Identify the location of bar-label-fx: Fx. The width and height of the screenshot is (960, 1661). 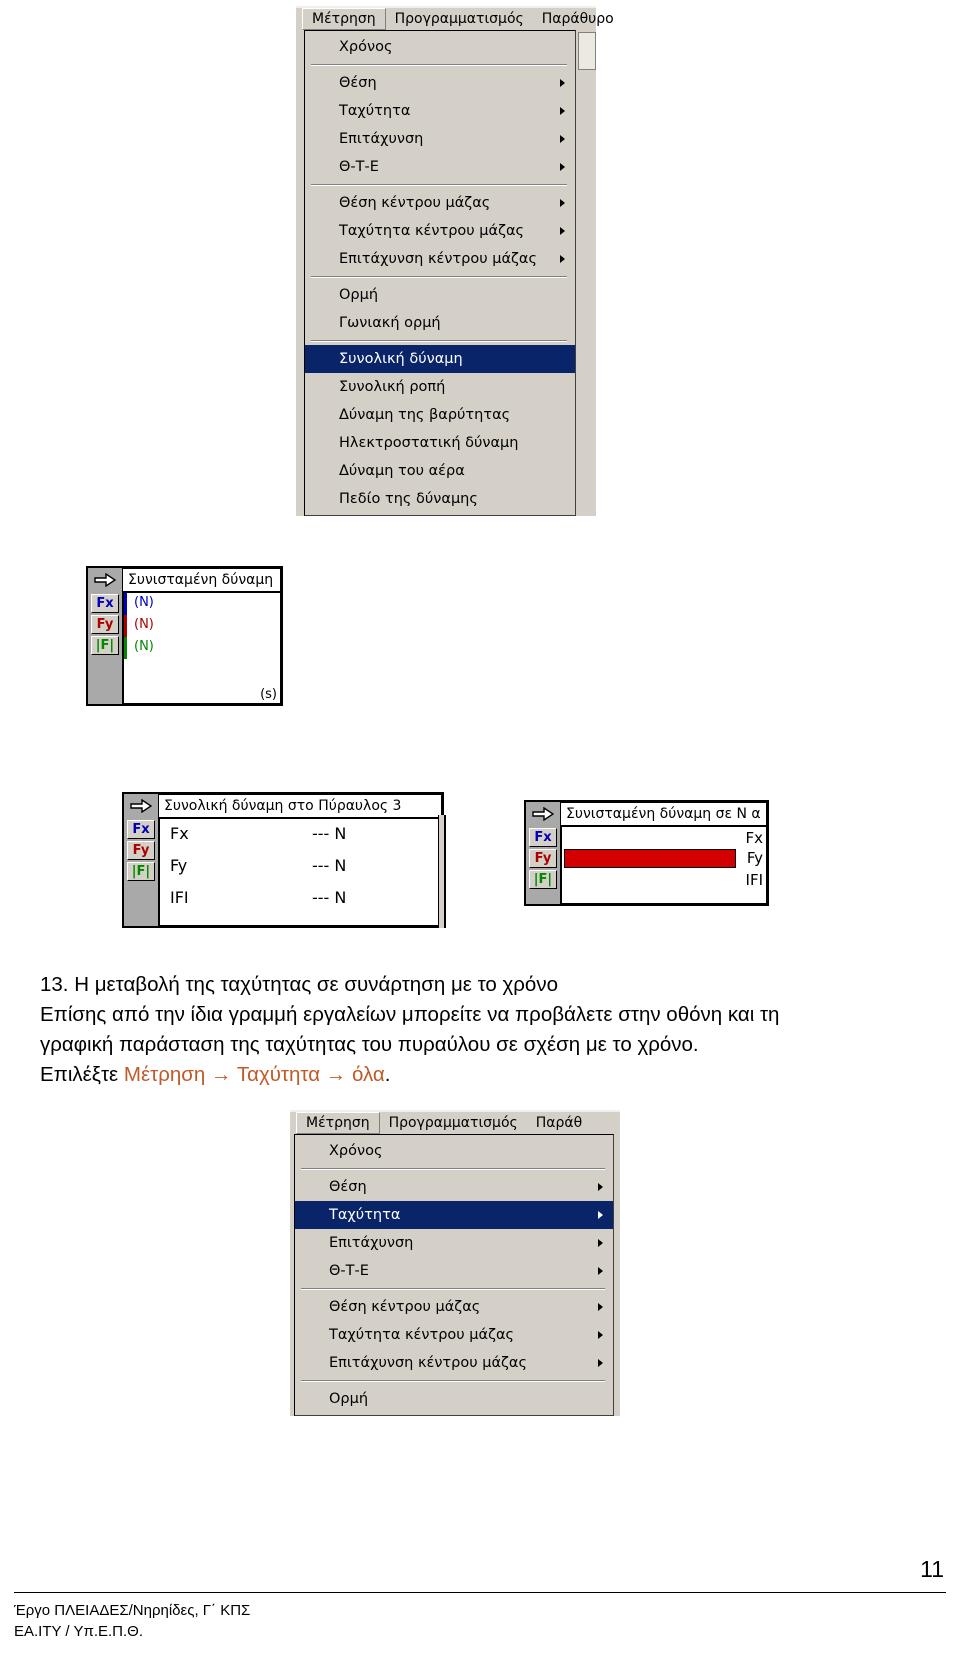
(754, 838).